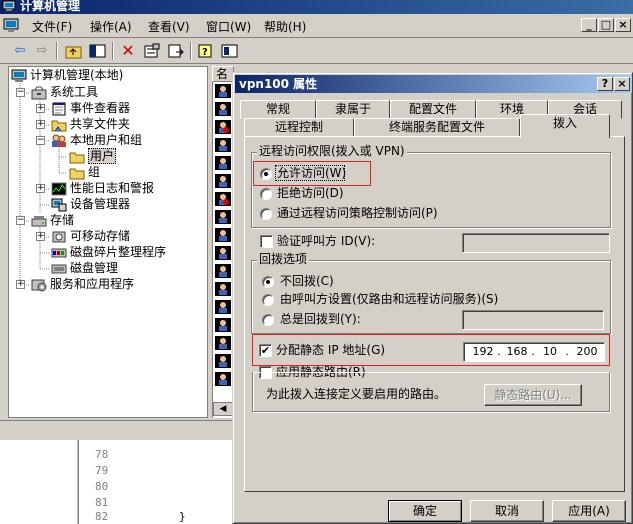 The height and width of the screenshot is (524, 633). I want to click on minimize-button: _, so click(589, 25).